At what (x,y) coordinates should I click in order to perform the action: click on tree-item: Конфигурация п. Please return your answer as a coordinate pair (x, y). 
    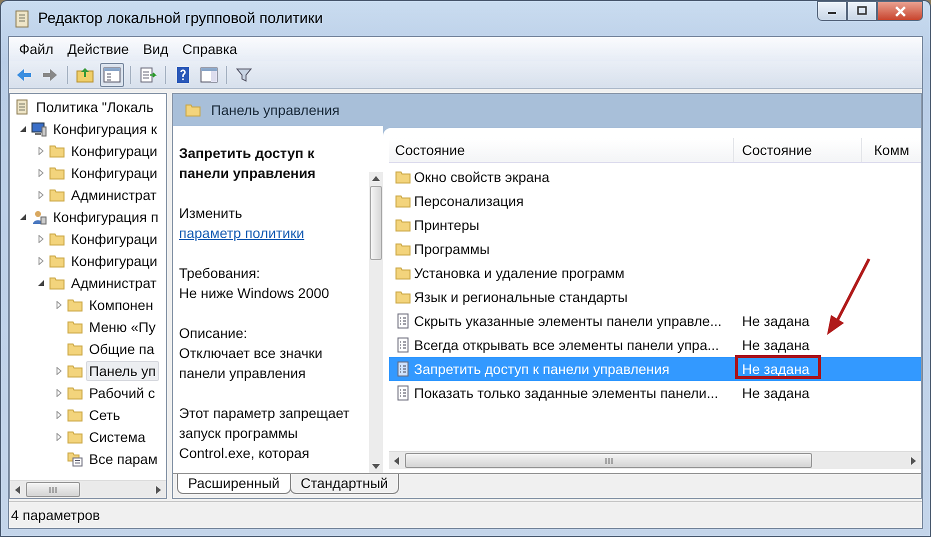
    Looking at the image, I should click on (106, 217).